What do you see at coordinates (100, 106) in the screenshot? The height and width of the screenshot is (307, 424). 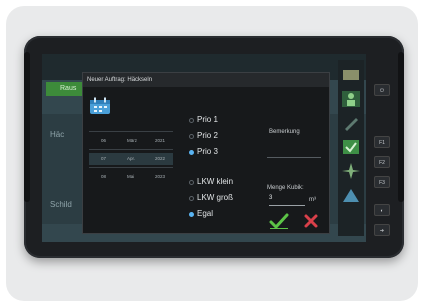 I see `calendar-icon` at bounding box center [100, 106].